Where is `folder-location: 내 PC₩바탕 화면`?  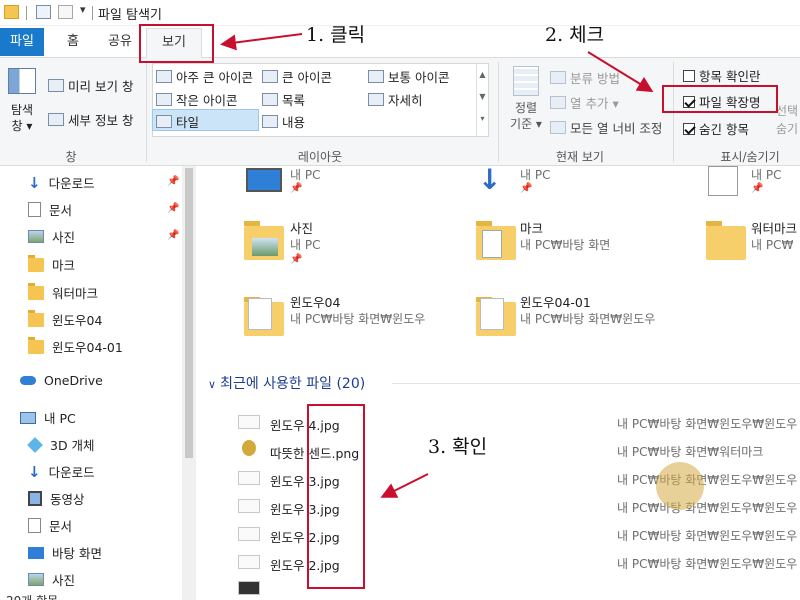
folder-location: 내 PC₩바탕 화면 is located at coordinates (565, 245).